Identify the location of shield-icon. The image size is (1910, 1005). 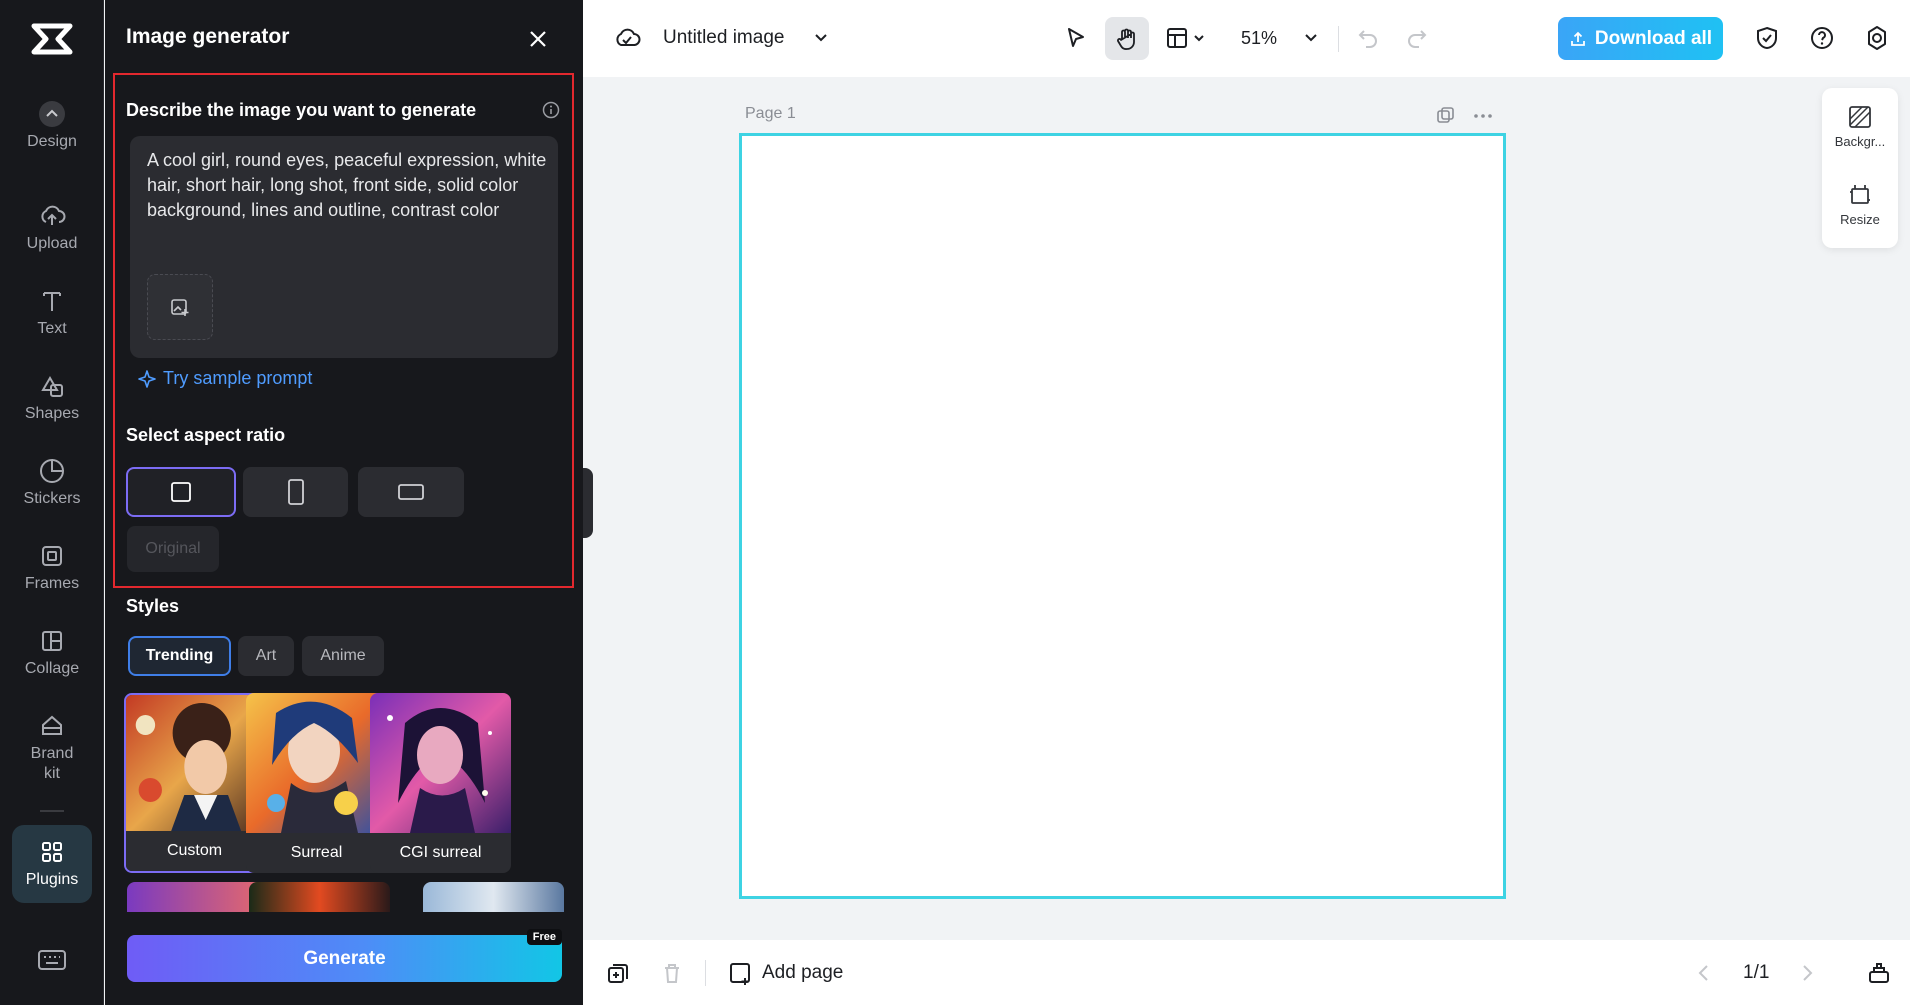
(1767, 38).